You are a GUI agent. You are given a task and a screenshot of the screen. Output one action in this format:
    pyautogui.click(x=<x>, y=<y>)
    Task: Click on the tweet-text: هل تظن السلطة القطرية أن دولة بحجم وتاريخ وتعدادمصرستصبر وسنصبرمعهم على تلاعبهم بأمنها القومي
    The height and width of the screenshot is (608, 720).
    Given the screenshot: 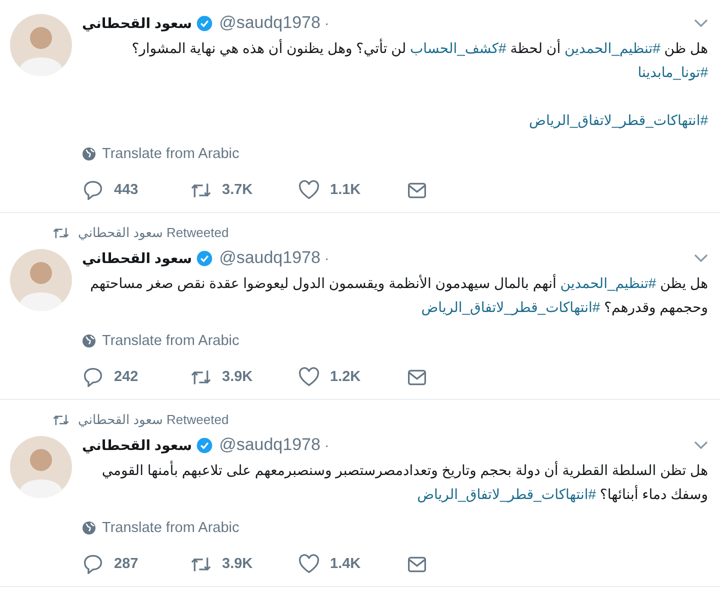 What is the action you would take?
    pyautogui.click(x=404, y=470)
    